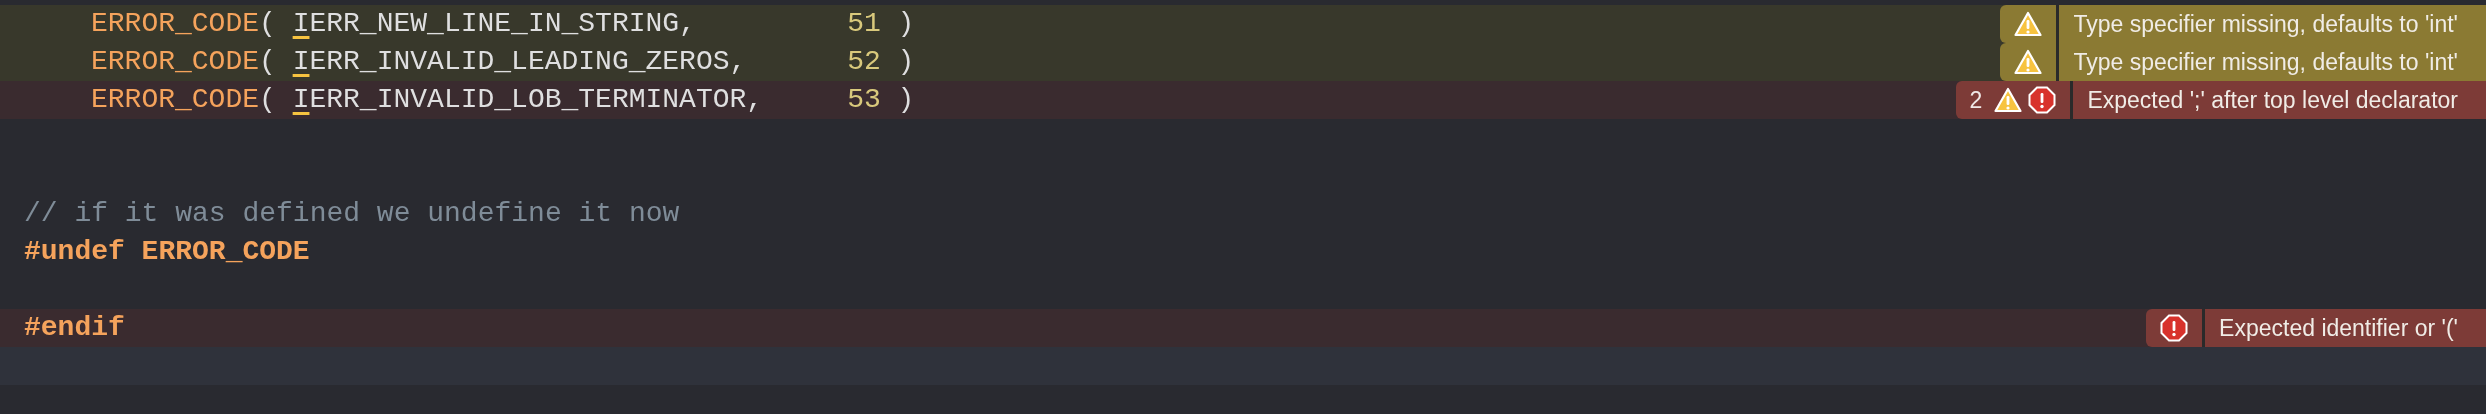 The height and width of the screenshot is (414, 2486). What do you see at coordinates (528, 62) in the screenshot?
I see `identifier: ERR_INVALID_LEADING_ZEROS,` at bounding box center [528, 62].